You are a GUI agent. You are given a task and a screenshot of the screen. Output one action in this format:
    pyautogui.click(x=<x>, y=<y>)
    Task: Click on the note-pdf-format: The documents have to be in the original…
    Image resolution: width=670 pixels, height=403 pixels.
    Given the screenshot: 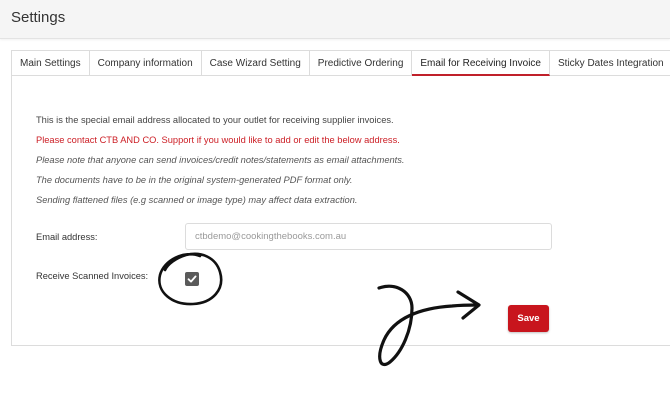 What is the action you would take?
    pyautogui.click(x=194, y=180)
    